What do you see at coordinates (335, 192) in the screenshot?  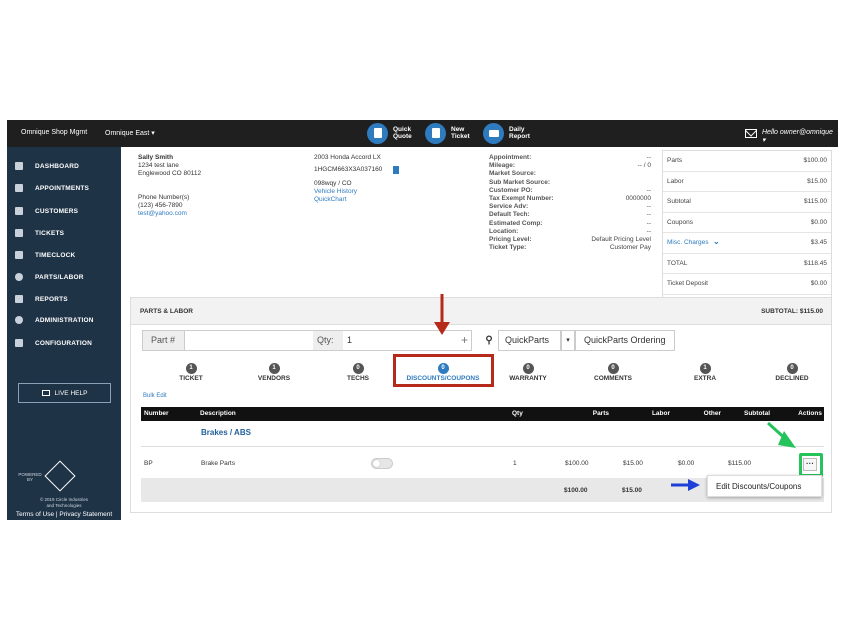 I see `vehicle-history-link: Vehicle History` at bounding box center [335, 192].